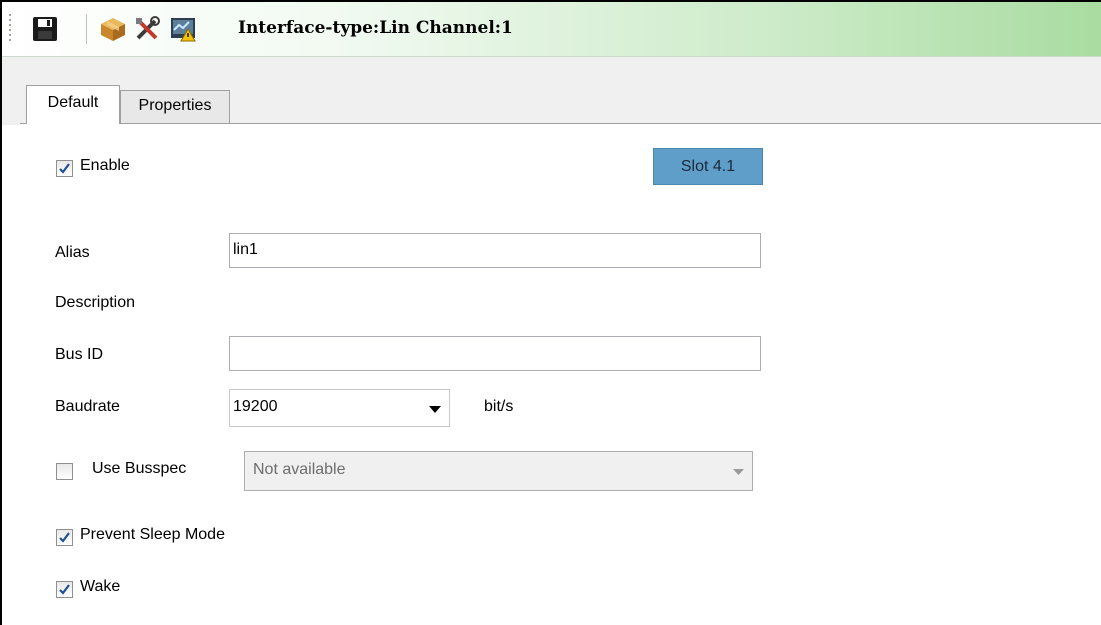 This screenshot has width=1101, height=625. Describe the element at coordinates (183, 29) in the screenshot. I see `monitor-warning-icon` at that location.